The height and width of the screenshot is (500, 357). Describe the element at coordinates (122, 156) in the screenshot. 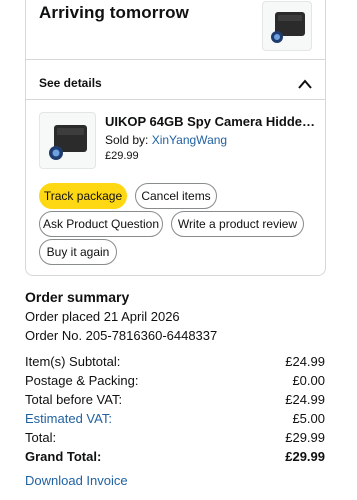

I see `item-price: £29.99` at that location.